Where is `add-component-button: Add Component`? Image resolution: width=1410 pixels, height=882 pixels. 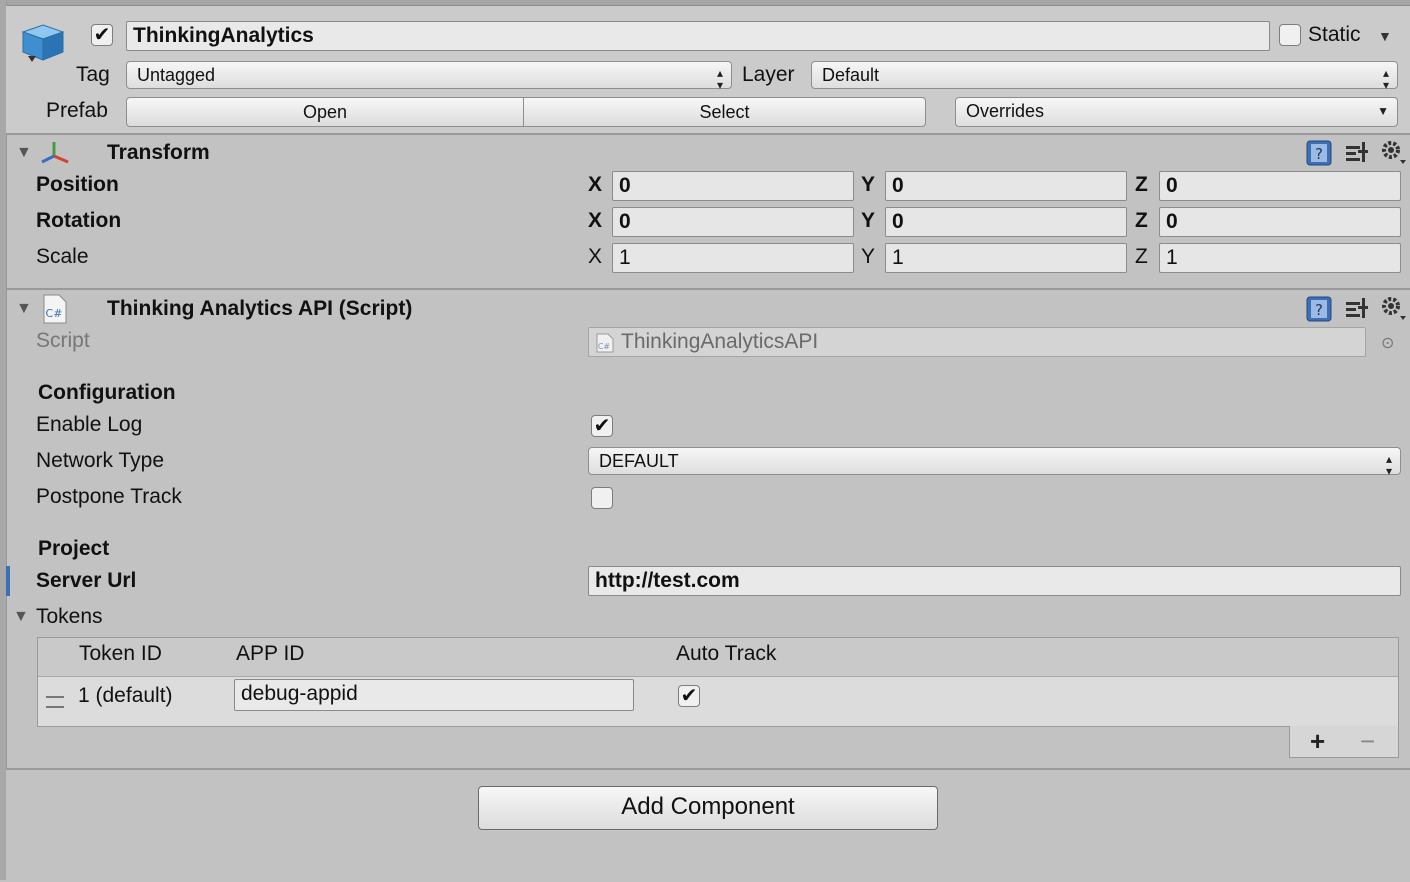
add-component-button: Add Component is located at coordinates (708, 808).